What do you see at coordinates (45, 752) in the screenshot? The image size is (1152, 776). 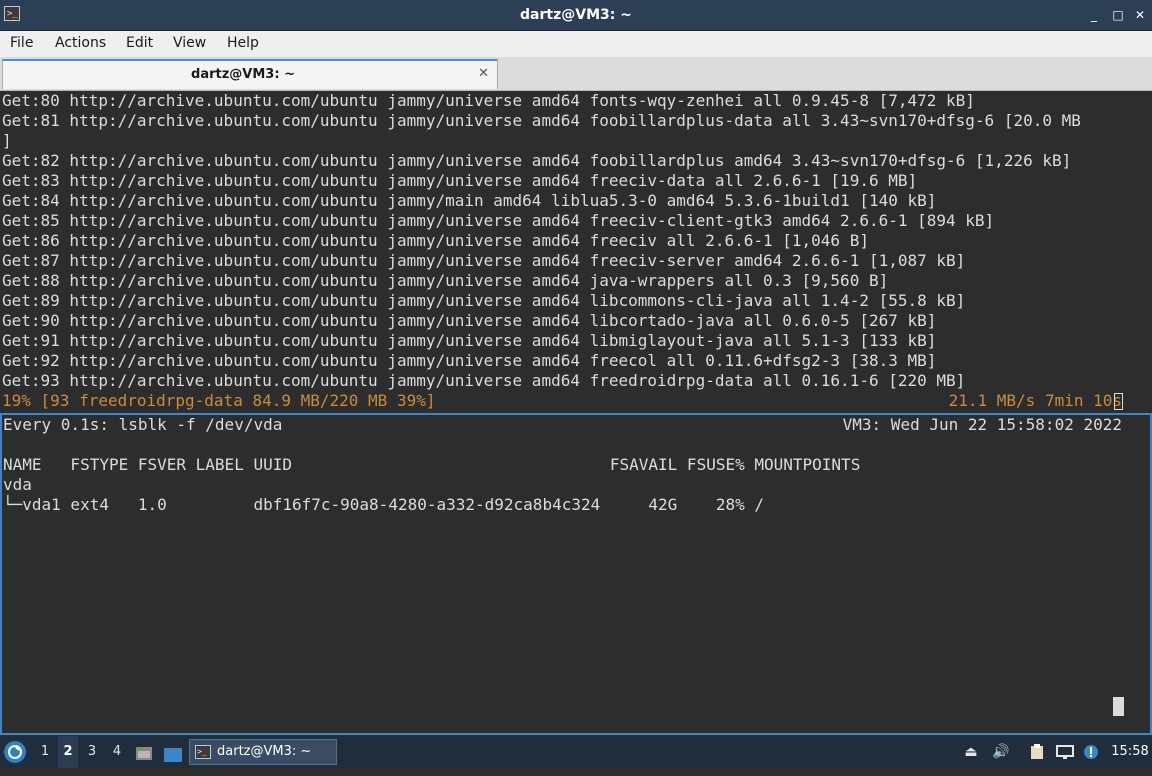 I see `workspace-1: 1` at bounding box center [45, 752].